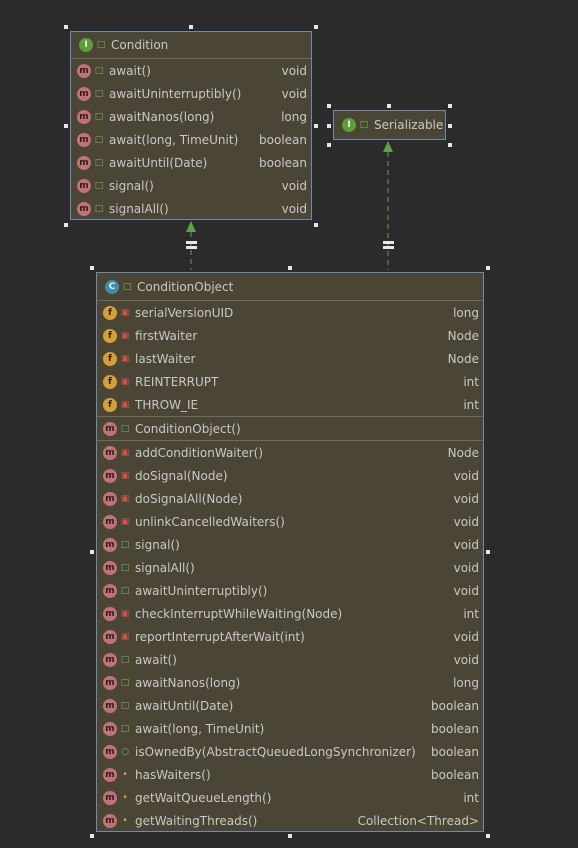  I want to click on member-name: lastWaiter, so click(165, 358).